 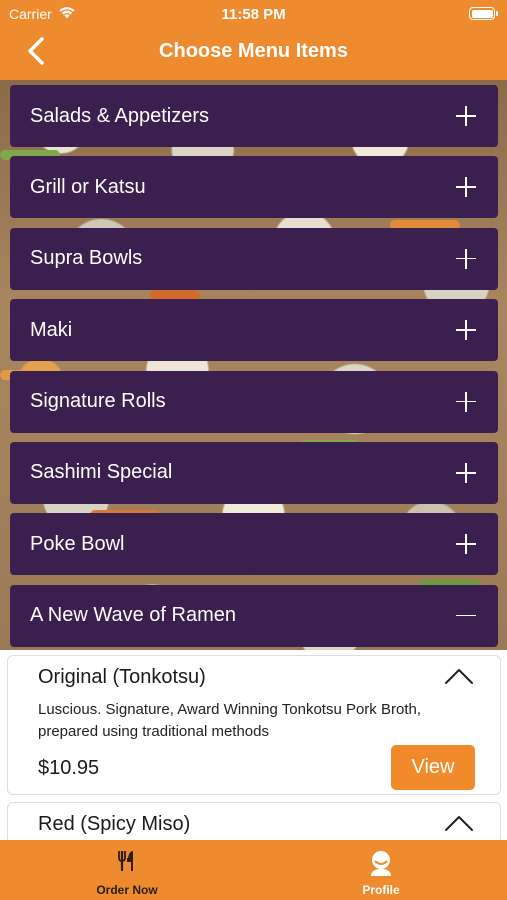 What do you see at coordinates (127, 890) in the screenshot?
I see `tab-label: Order Now` at bounding box center [127, 890].